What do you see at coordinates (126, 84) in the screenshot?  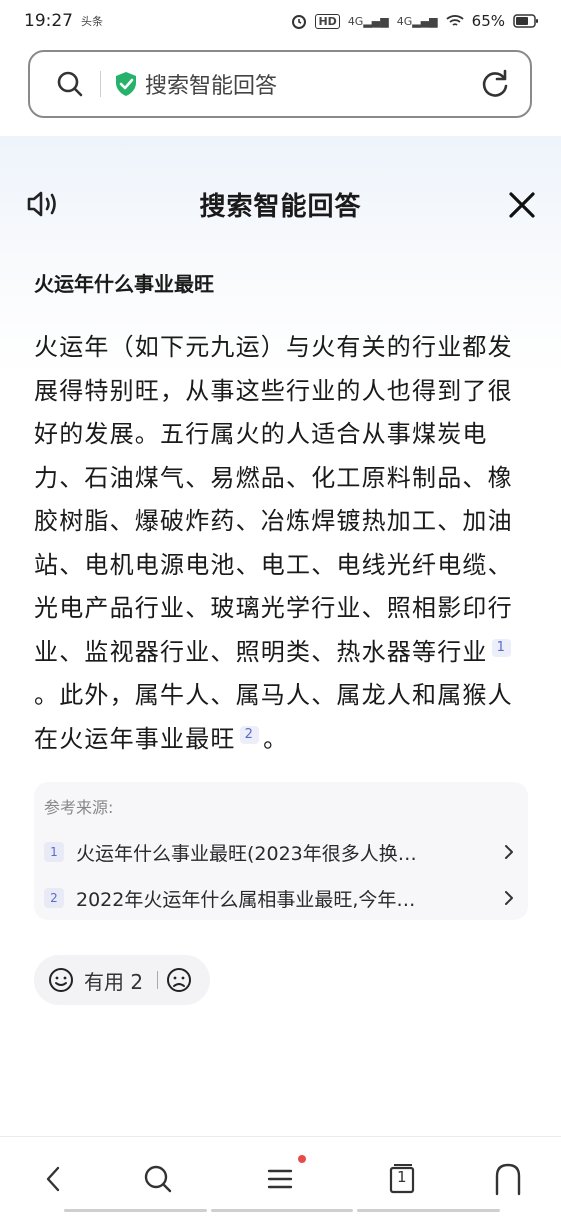 I see `shield-check-icon` at bounding box center [126, 84].